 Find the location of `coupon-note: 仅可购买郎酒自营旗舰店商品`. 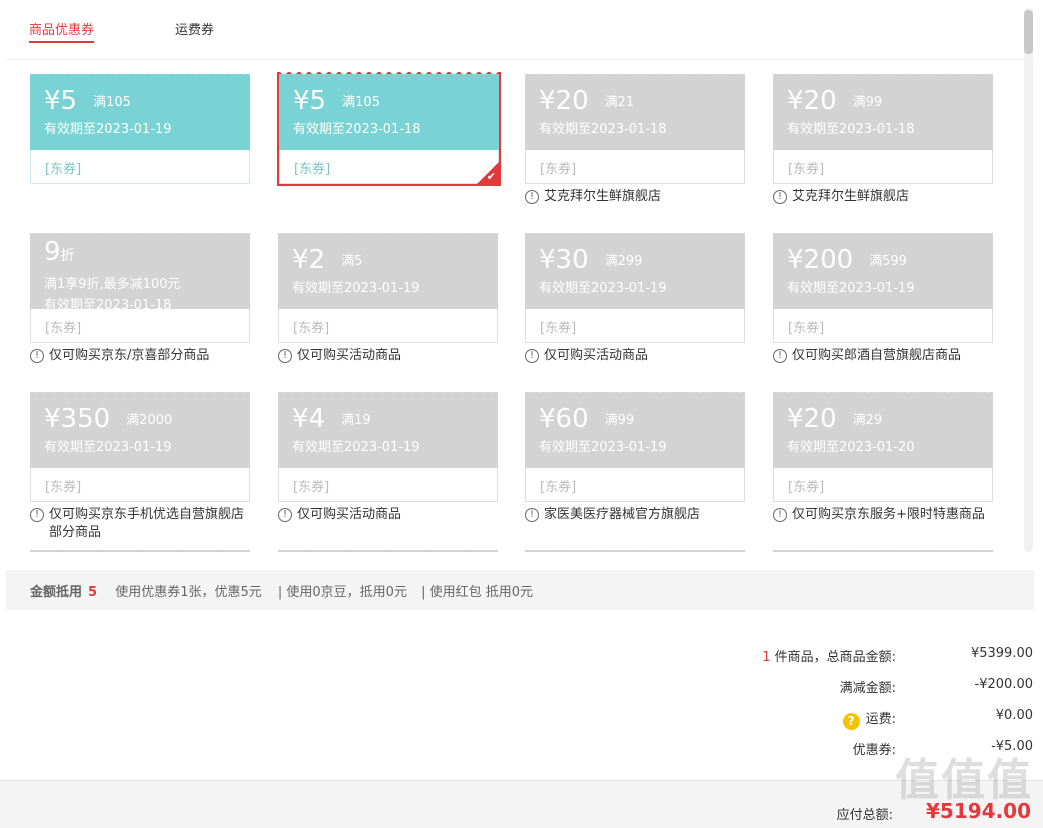

coupon-note: 仅可购买郎酒自营旗舰店商品 is located at coordinates (877, 355).